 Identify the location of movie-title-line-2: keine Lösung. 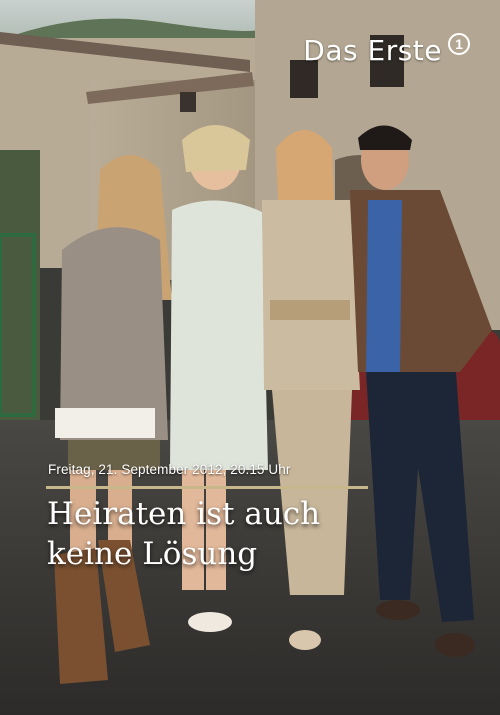
(152, 554).